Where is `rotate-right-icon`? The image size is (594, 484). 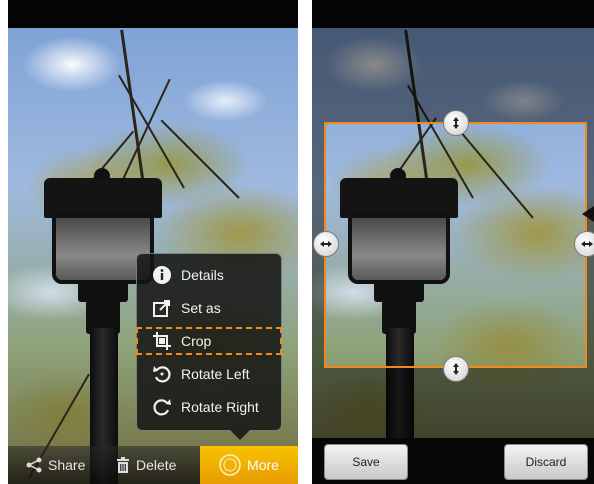
rotate-right-icon is located at coordinates (162, 407).